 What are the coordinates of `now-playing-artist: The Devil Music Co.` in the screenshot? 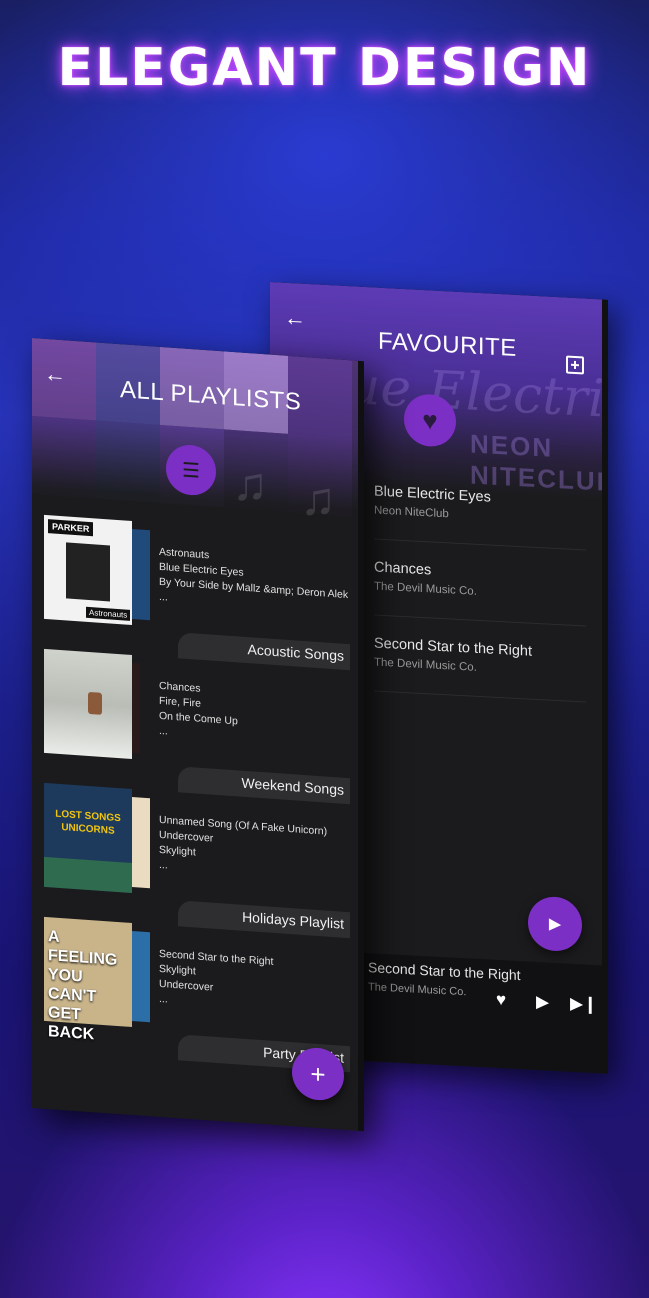 It's located at (417, 990).